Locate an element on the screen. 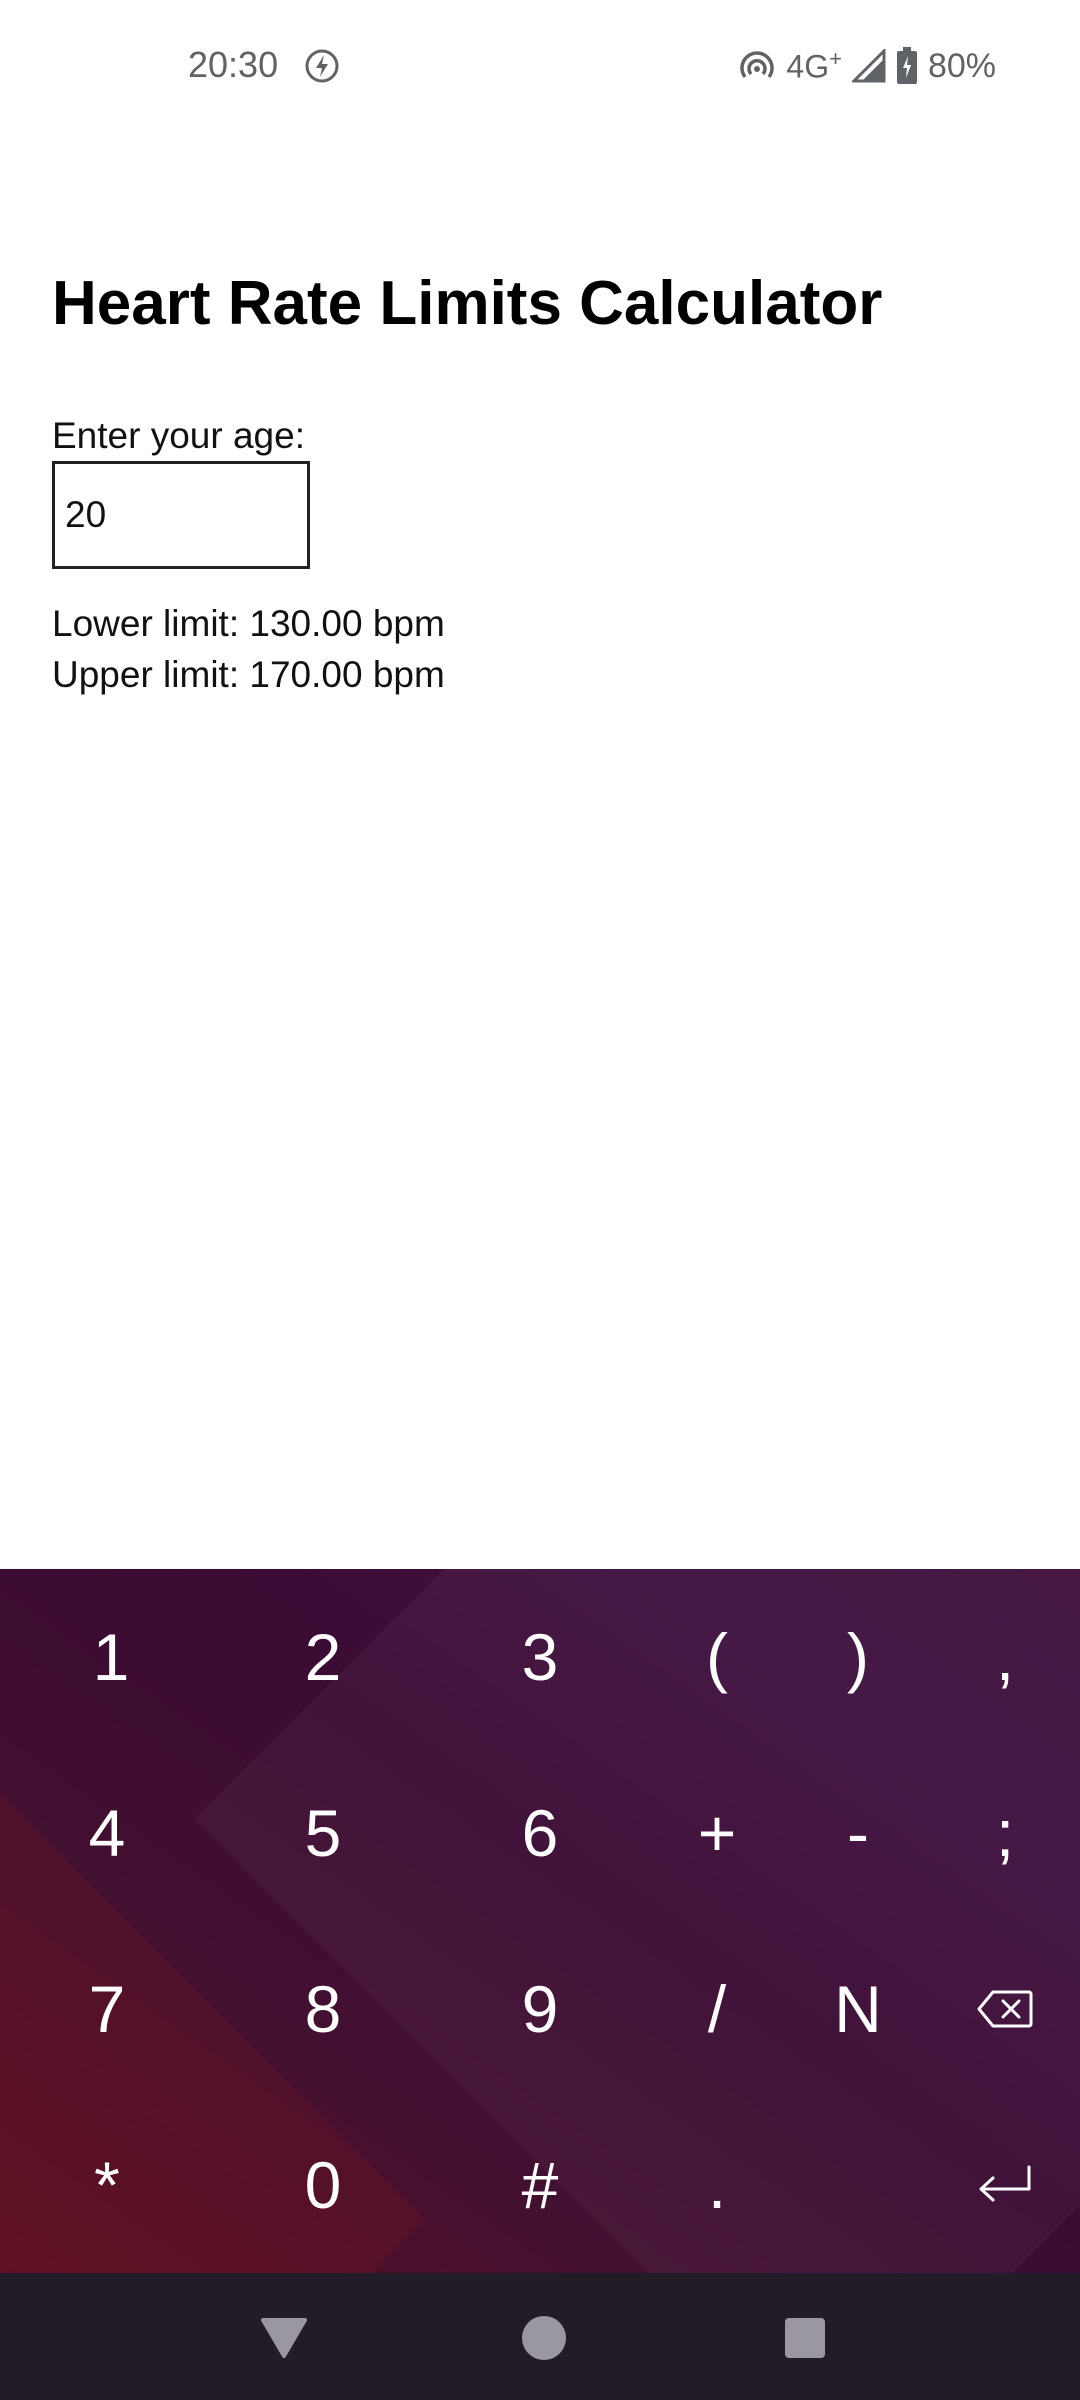  key-7: 7 is located at coordinates (107, 2009).